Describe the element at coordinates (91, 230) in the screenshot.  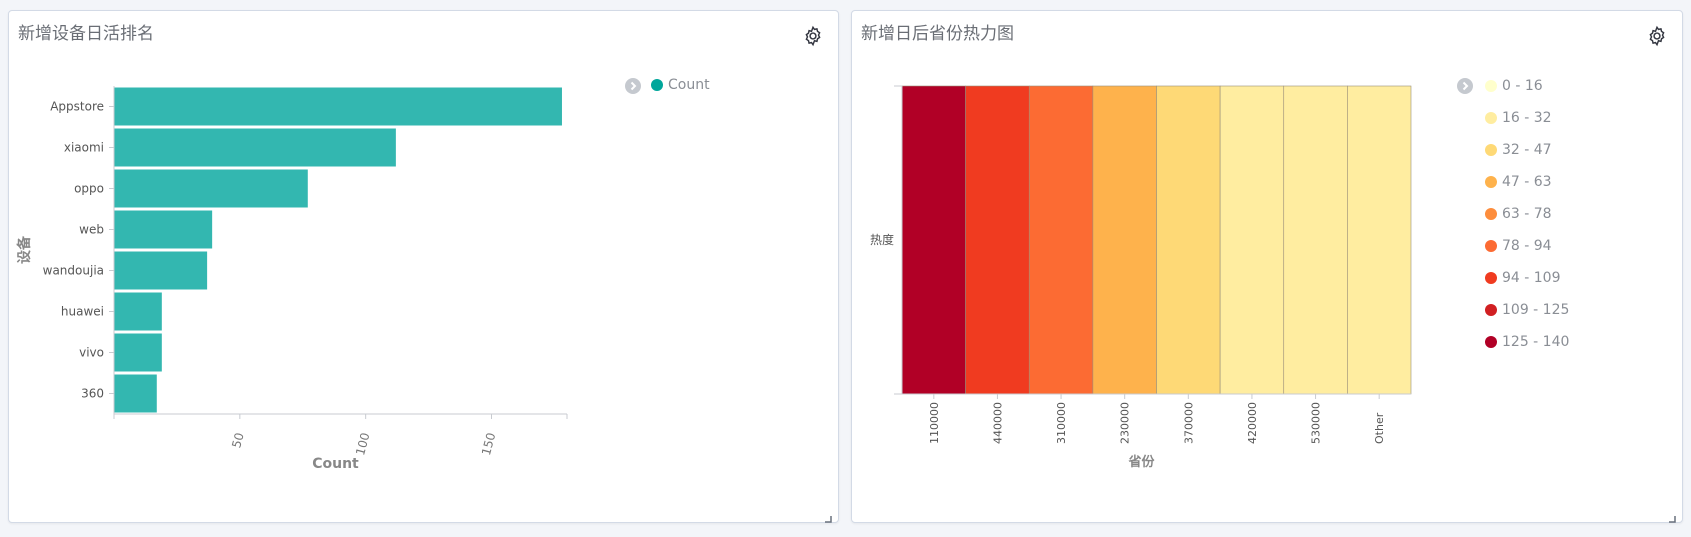
I see `y-tick-label: web` at that location.